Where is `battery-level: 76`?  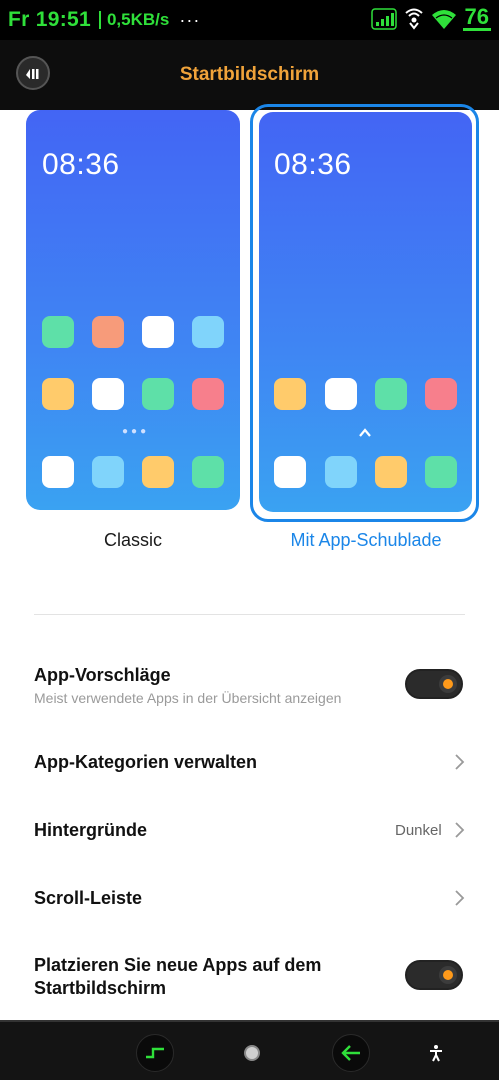 battery-level: 76 is located at coordinates (476, 17).